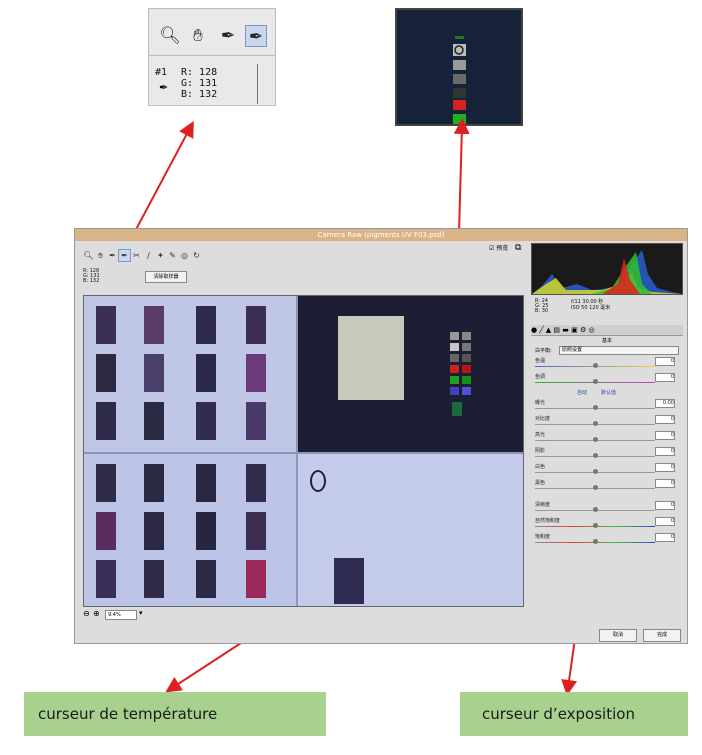 Image resolution: width=702 pixels, height=755 pixels. What do you see at coordinates (86, 613) in the screenshot?
I see `zoom-out-icon: ⊖` at bounding box center [86, 613].